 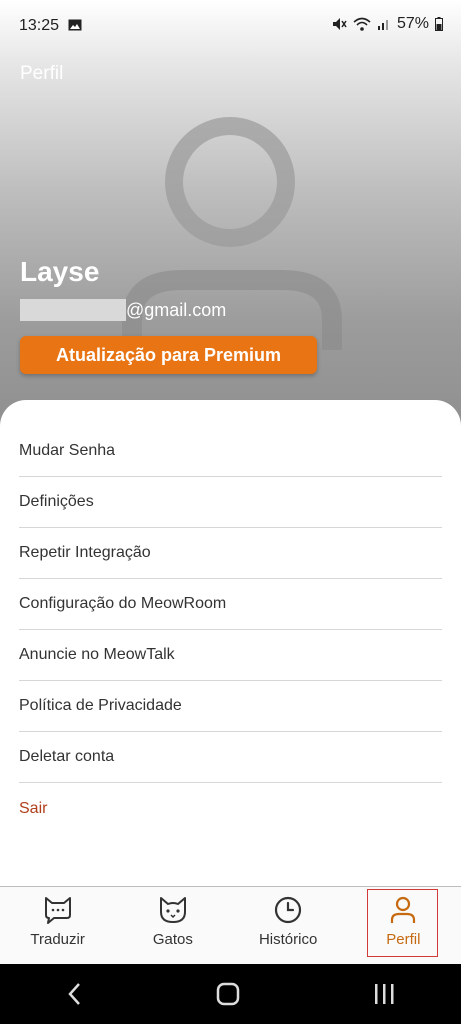 I want to click on tab-history: Histórico, so click(x=288, y=925).